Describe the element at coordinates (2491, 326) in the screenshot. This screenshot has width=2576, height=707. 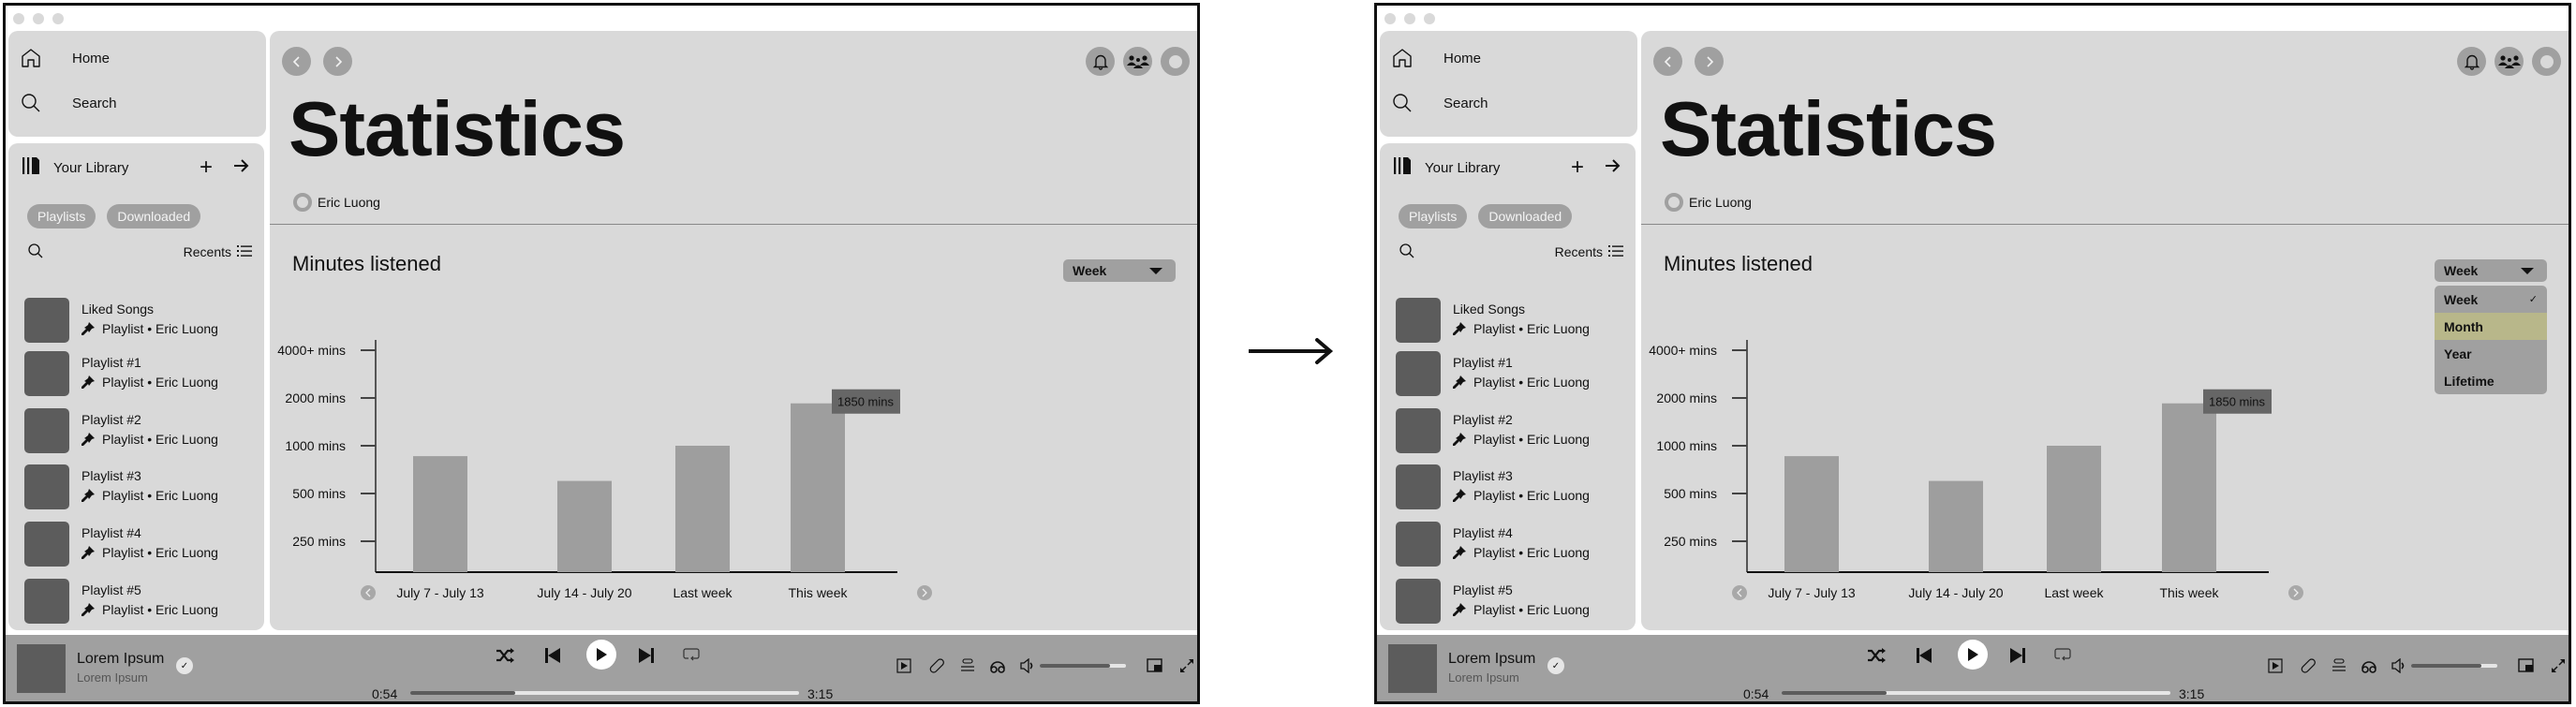
I see `range-option-month: Month` at that location.